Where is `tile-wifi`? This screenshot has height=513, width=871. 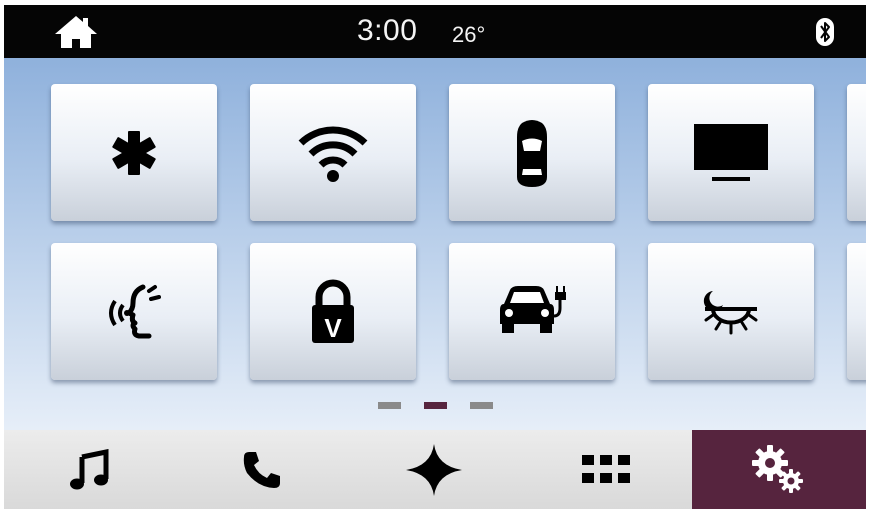
tile-wifi is located at coordinates (333, 152).